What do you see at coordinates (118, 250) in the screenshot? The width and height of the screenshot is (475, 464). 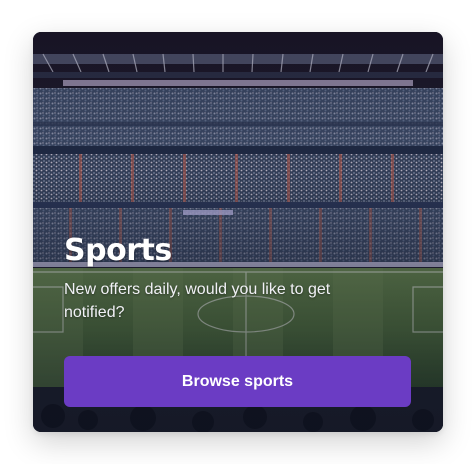 I see `card-title: Sports` at bounding box center [118, 250].